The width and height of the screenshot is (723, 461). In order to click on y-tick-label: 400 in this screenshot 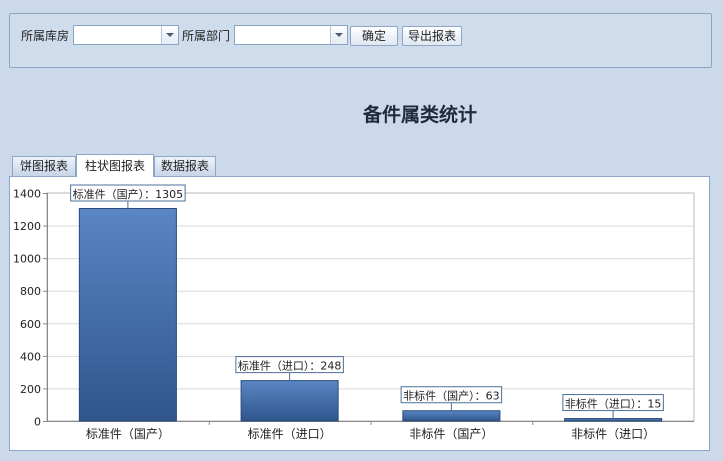, I will do `click(30, 356)`.